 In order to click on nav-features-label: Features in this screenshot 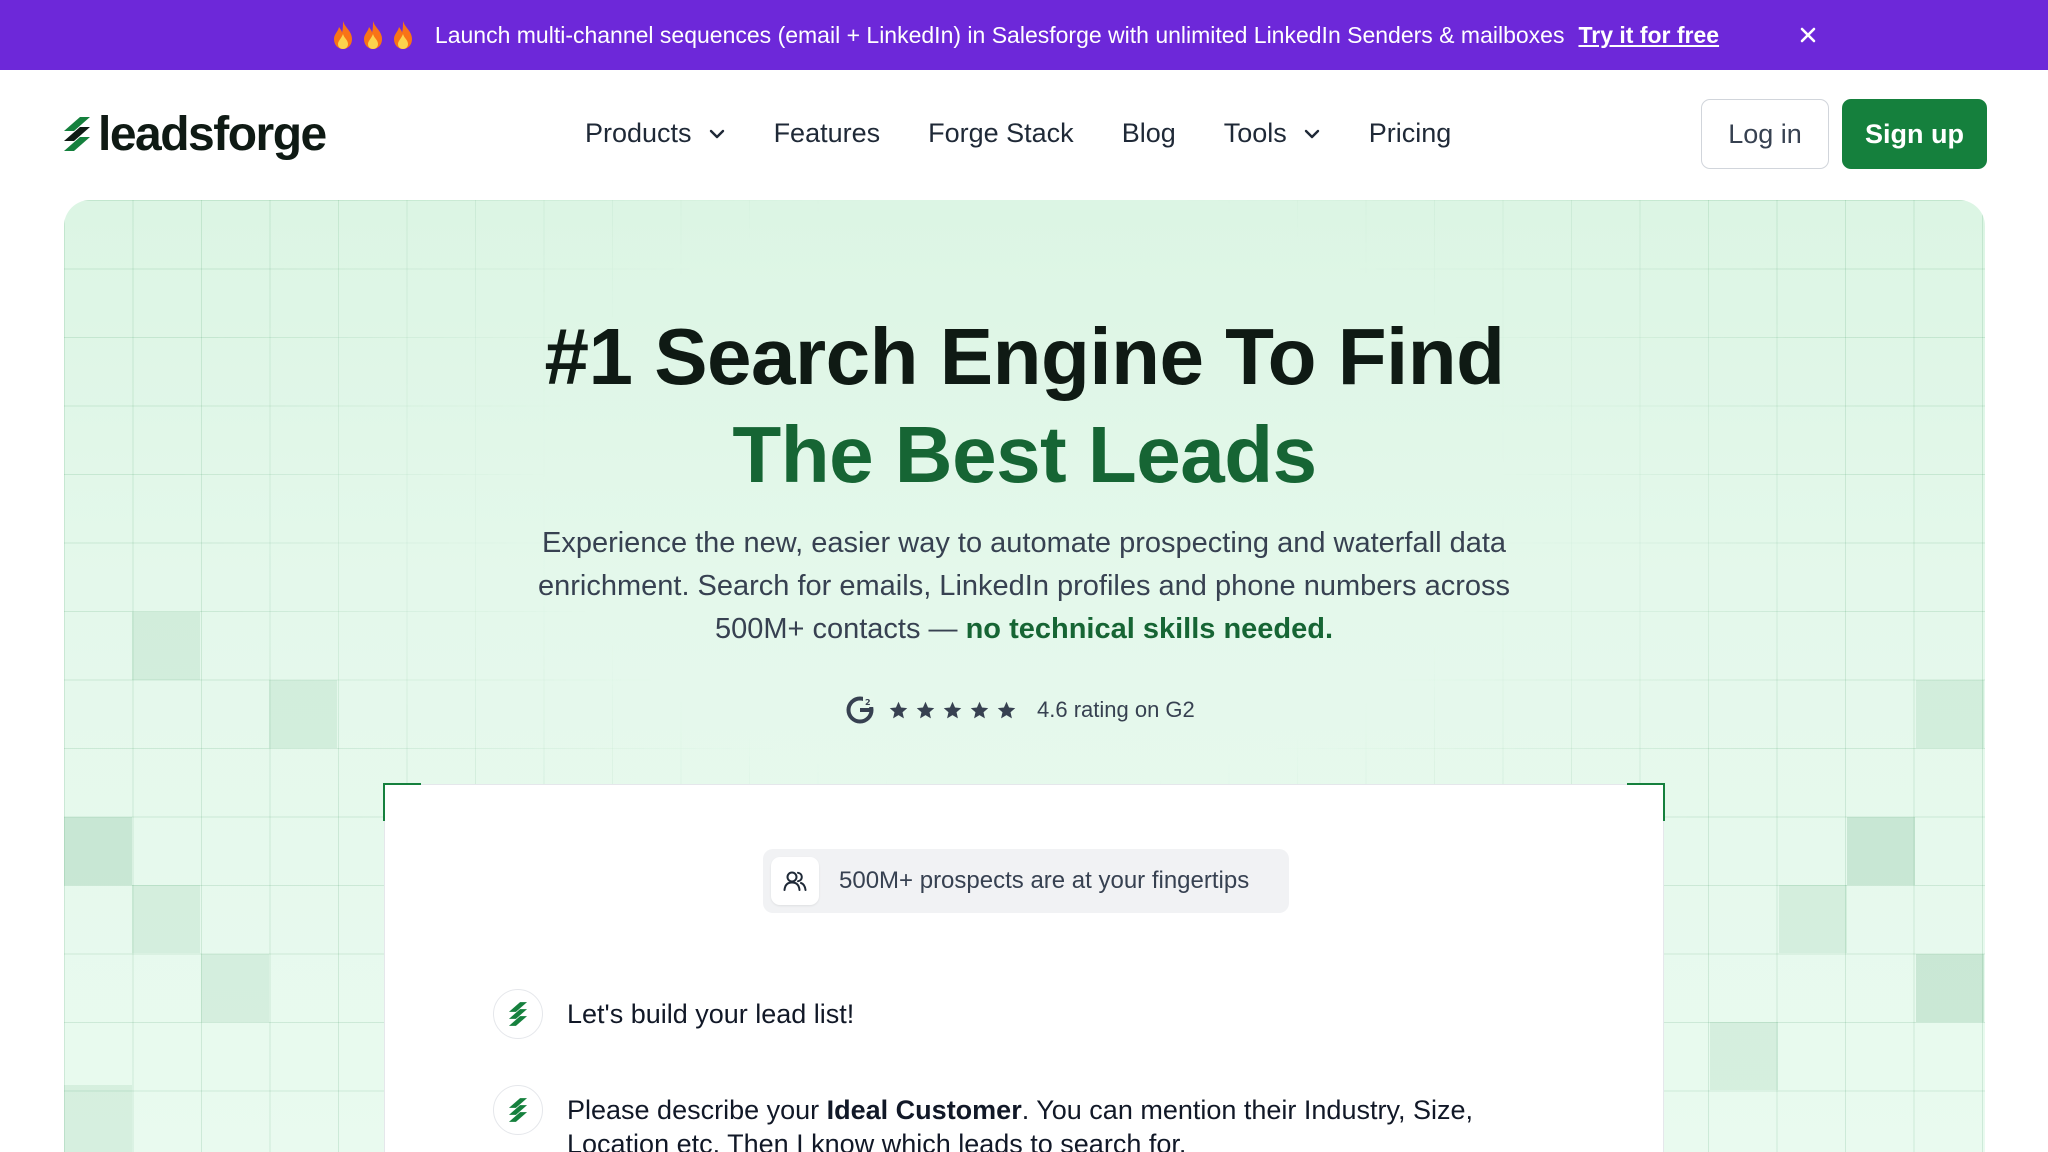, I will do `click(827, 133)`.